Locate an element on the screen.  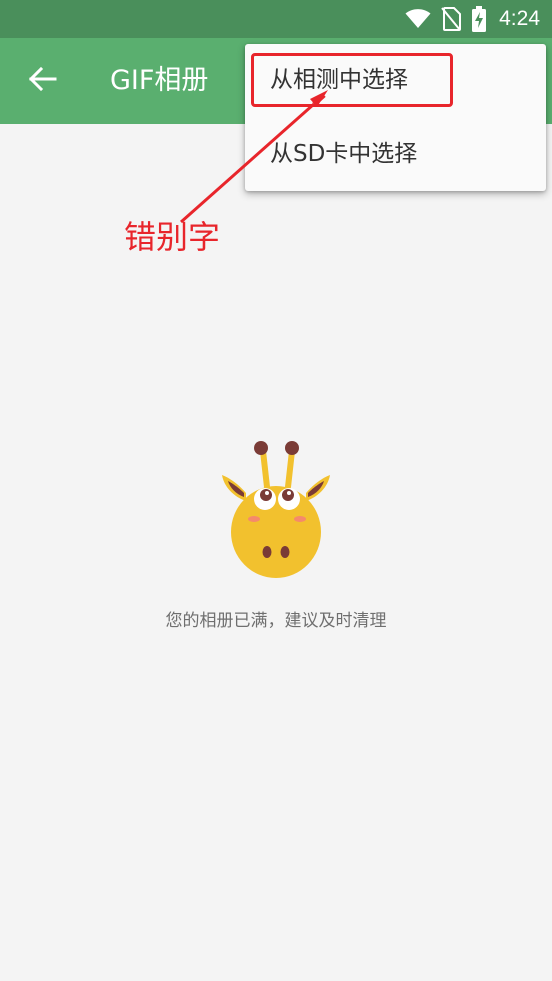
annotation-label: 错别字 is located at coordinates (172, 237).